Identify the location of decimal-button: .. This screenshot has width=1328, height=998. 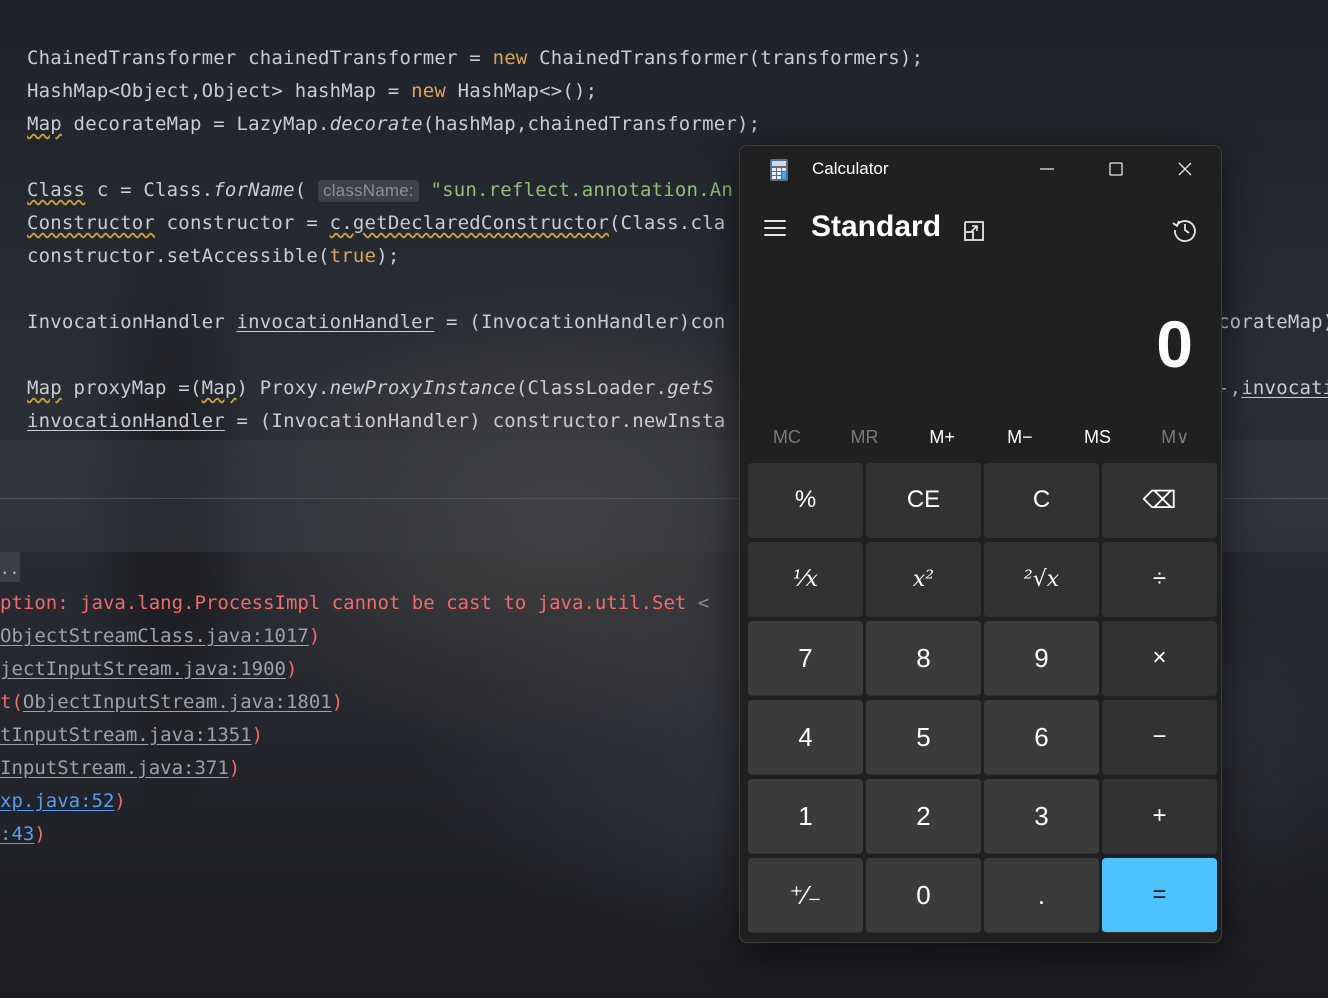
(1041, 895).